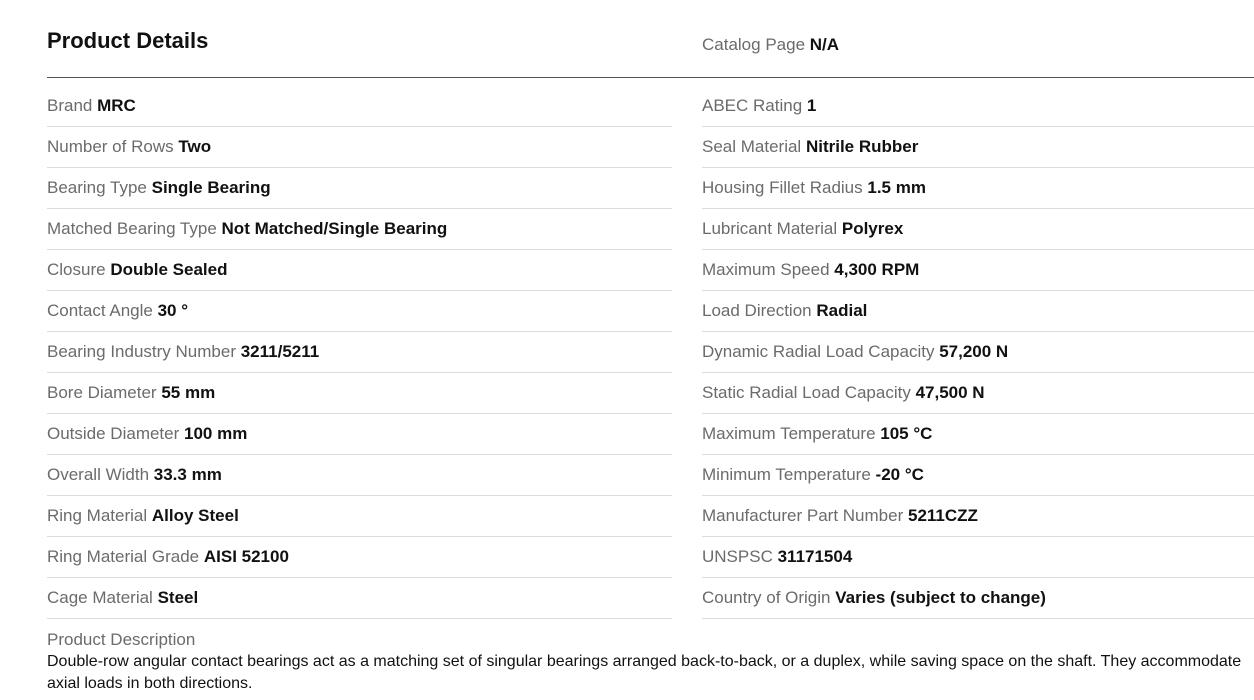  What do you see at coordinates (896, 187) in the screenshot?
I see `spec-value: 1.5 mm` at bounding box center [896, 187].